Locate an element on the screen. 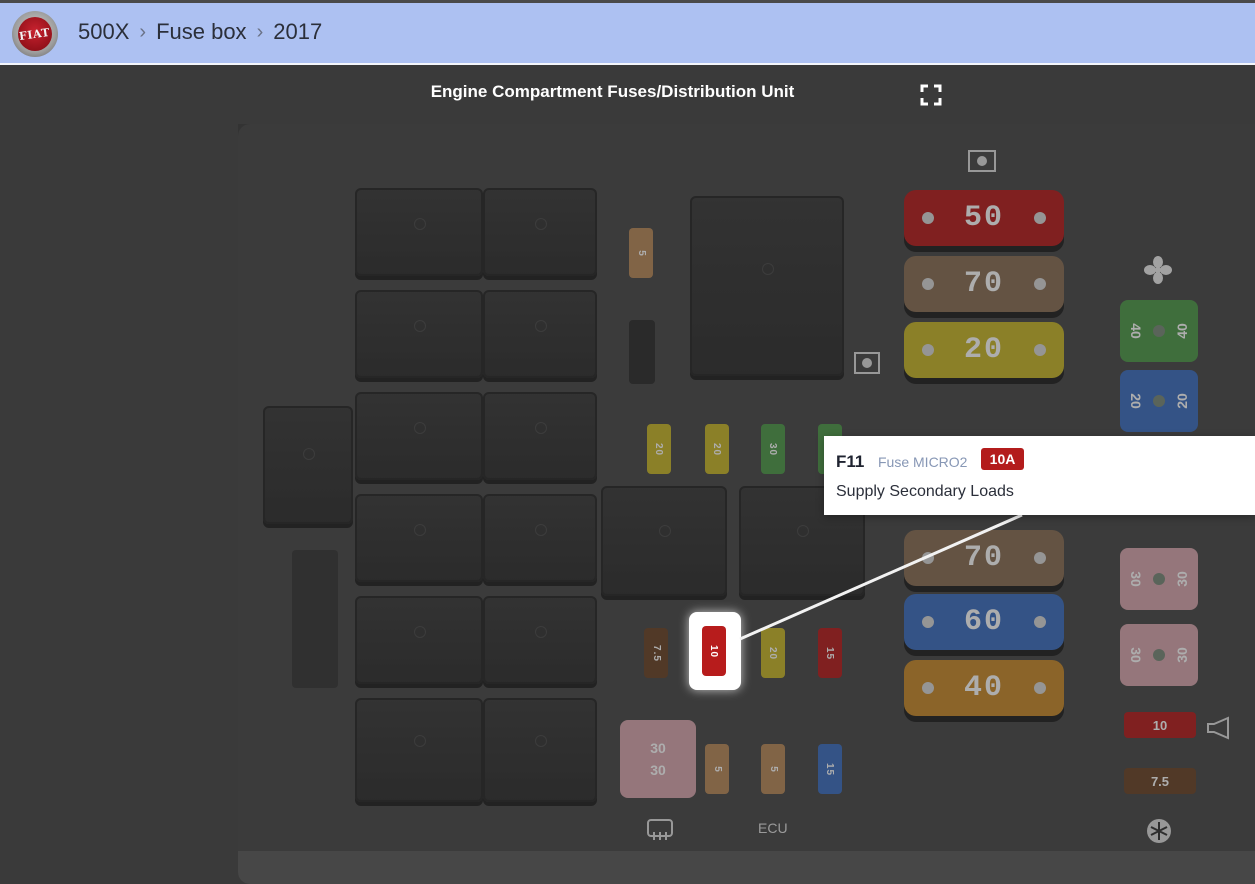  flat-fuse: 7.5 is located at coordinates (1160, 781).